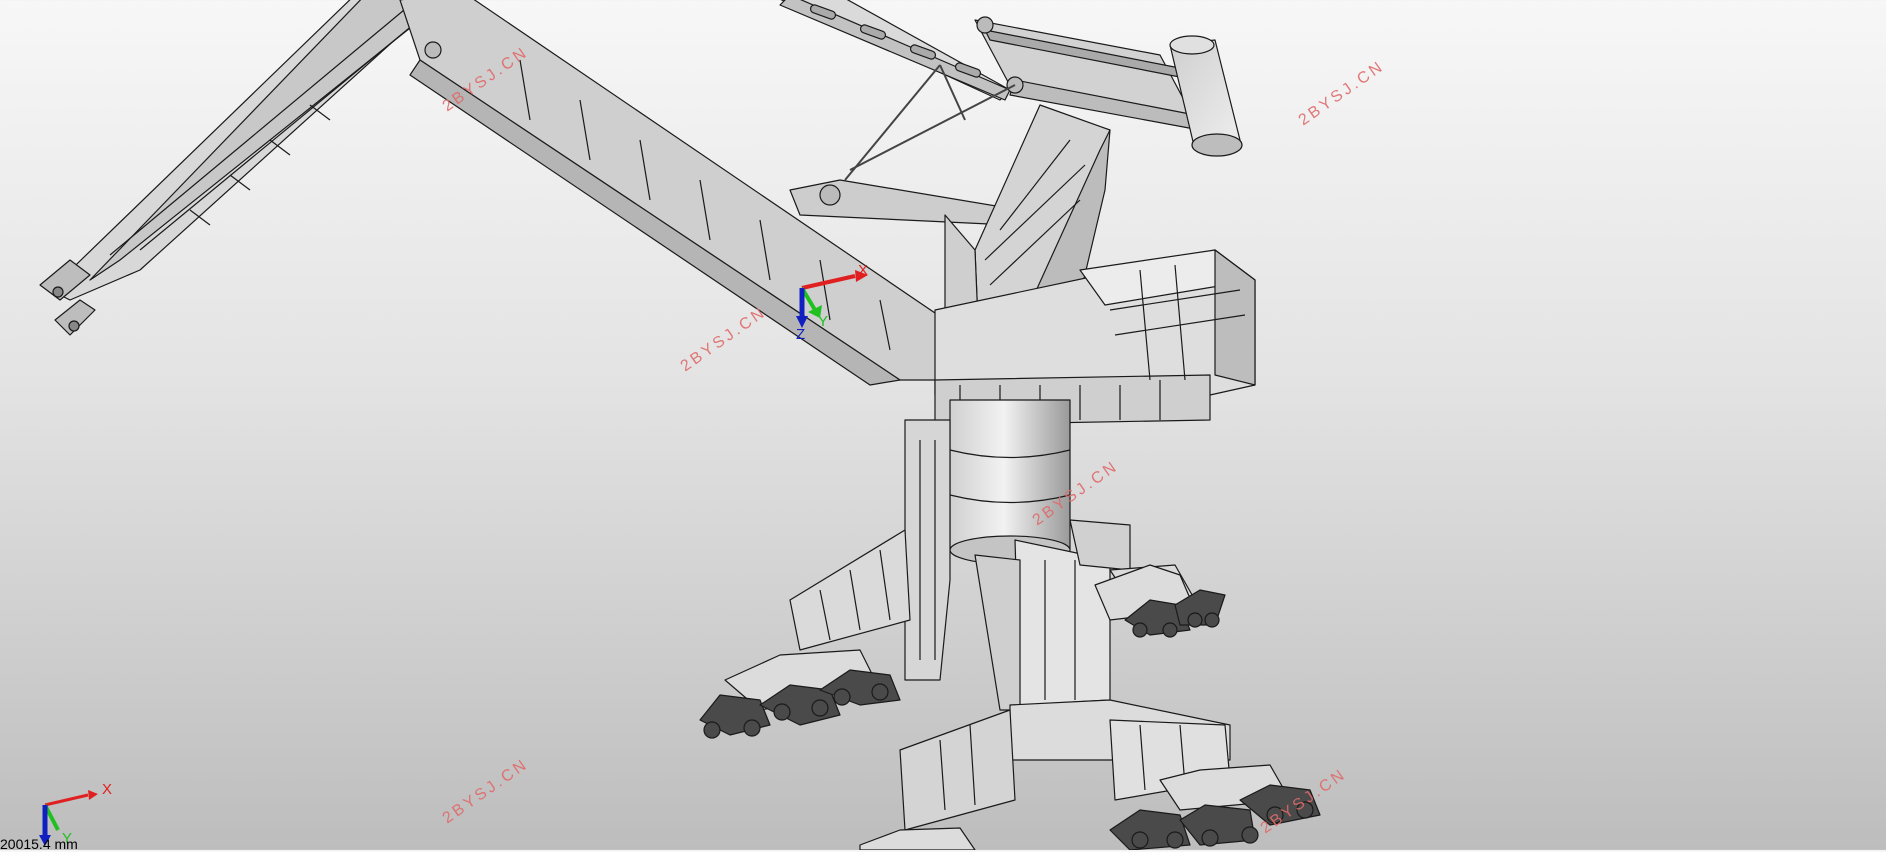 The image size is (1886, 852). I want to click on corner-x-label: X, so click(107, 789).